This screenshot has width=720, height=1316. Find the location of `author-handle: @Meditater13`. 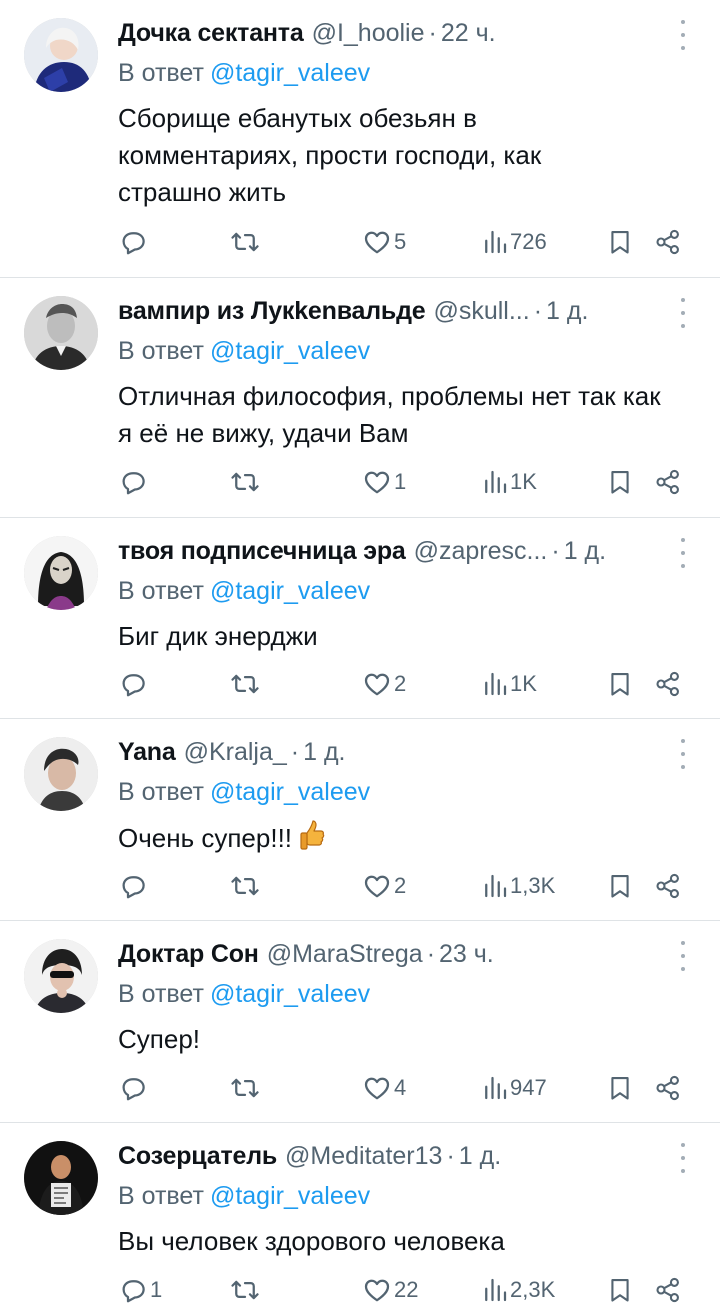

author-handle: @Meditater13 is located at coordinates (363, 1156).